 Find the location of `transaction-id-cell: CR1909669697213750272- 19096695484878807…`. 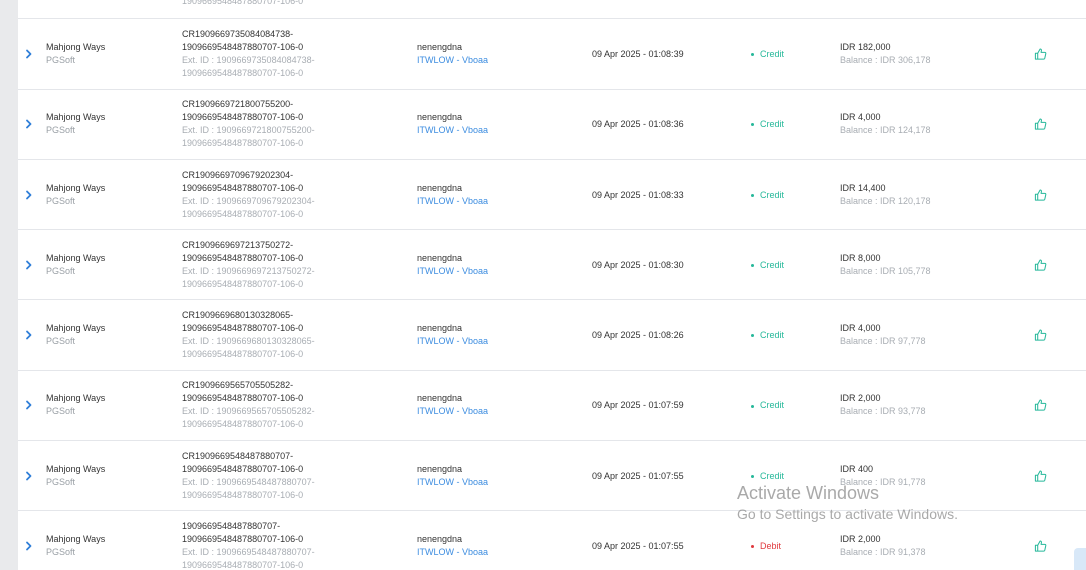

transaction-id-cell: CR1909669697213750272- 19096695484878807… is located at coordinates (262, 265).